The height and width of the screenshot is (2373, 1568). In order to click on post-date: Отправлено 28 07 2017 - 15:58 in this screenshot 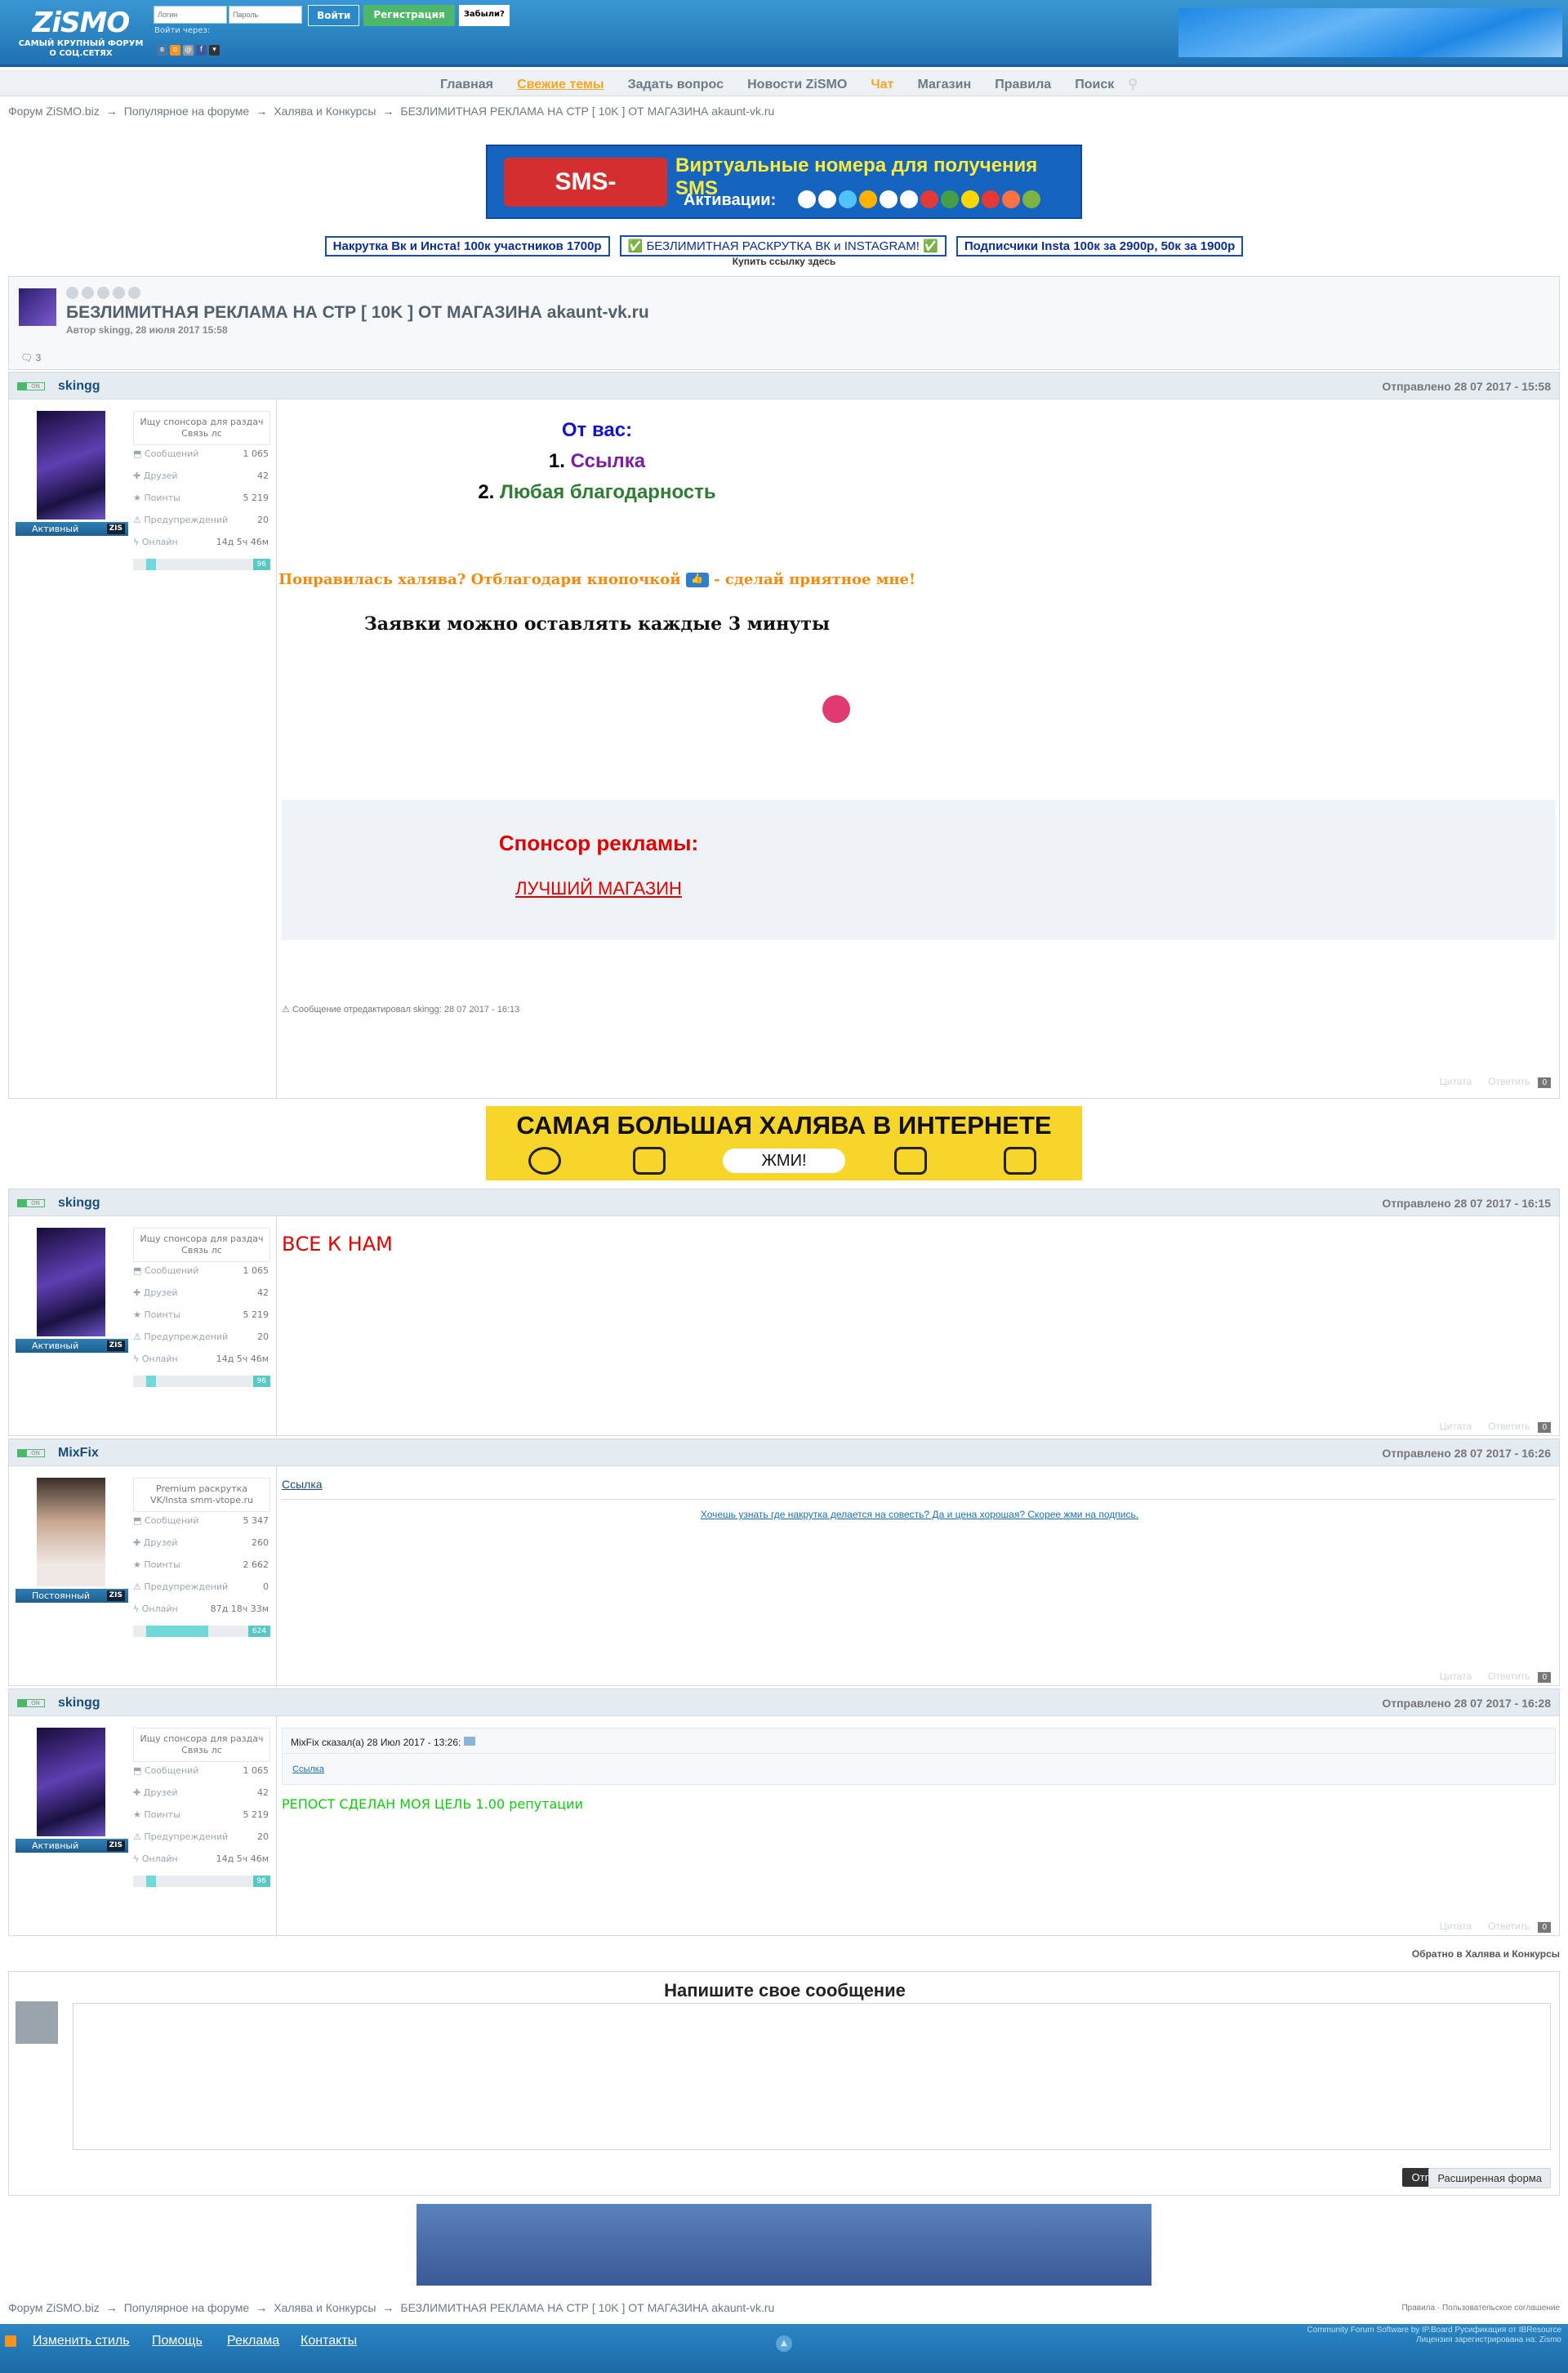, I will do `click(1466, 386)`.